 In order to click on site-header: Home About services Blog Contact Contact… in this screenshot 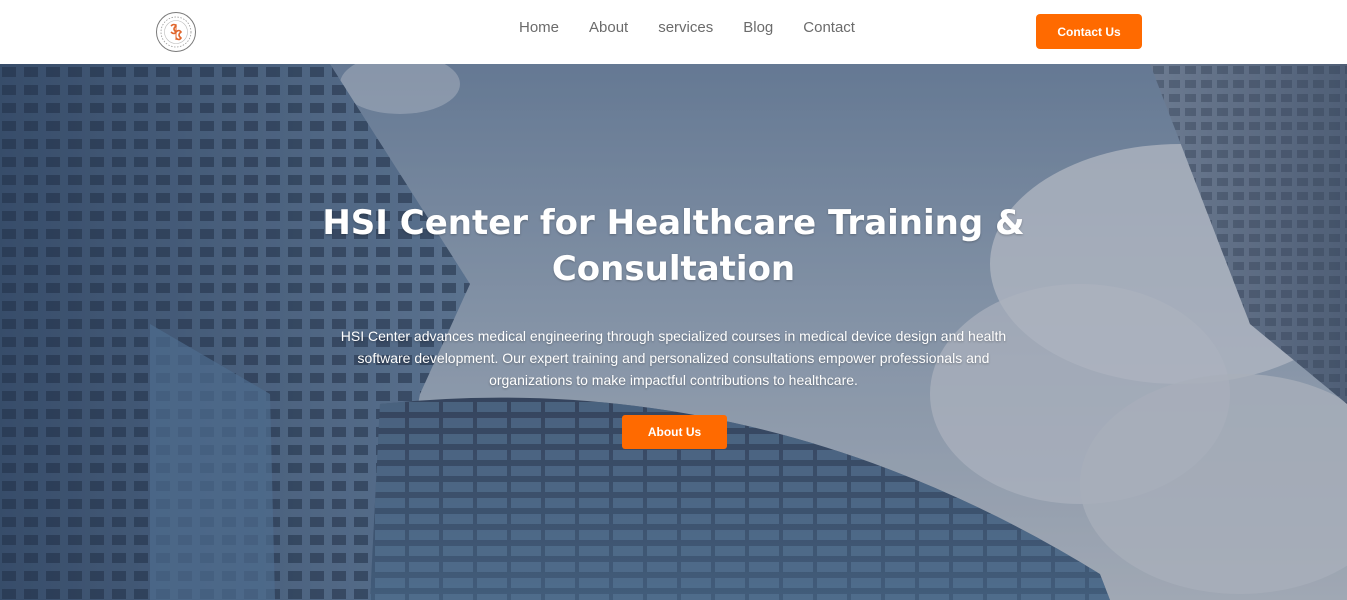, I will do `click(673, 32)`.